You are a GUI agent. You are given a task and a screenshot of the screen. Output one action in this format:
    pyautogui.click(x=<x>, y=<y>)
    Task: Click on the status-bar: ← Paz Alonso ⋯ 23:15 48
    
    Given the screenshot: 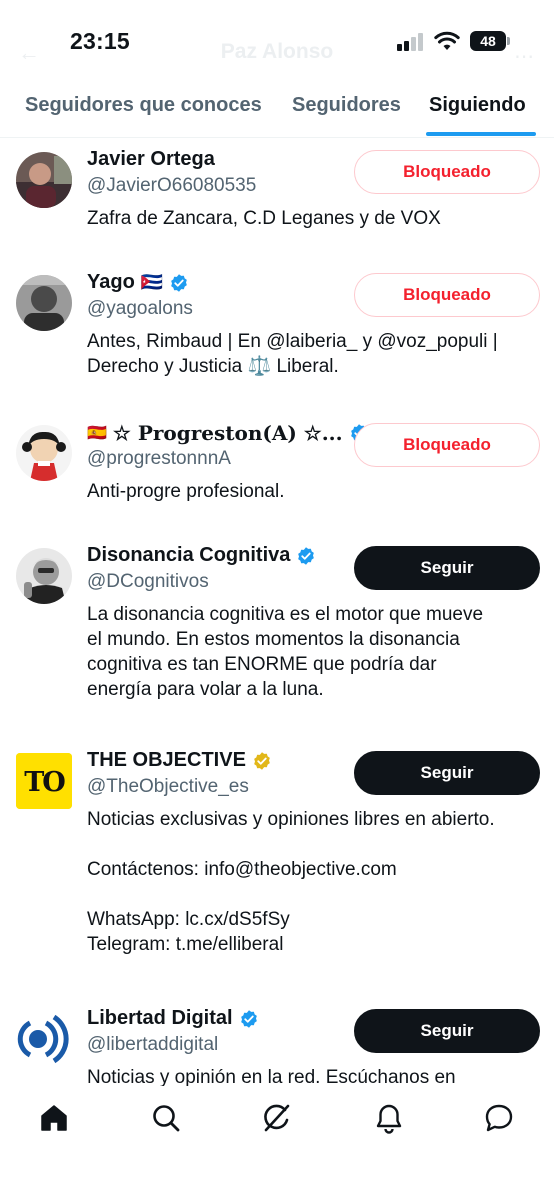 What is the action you would take?
    pyautogui.click(x=277, y=42)
    